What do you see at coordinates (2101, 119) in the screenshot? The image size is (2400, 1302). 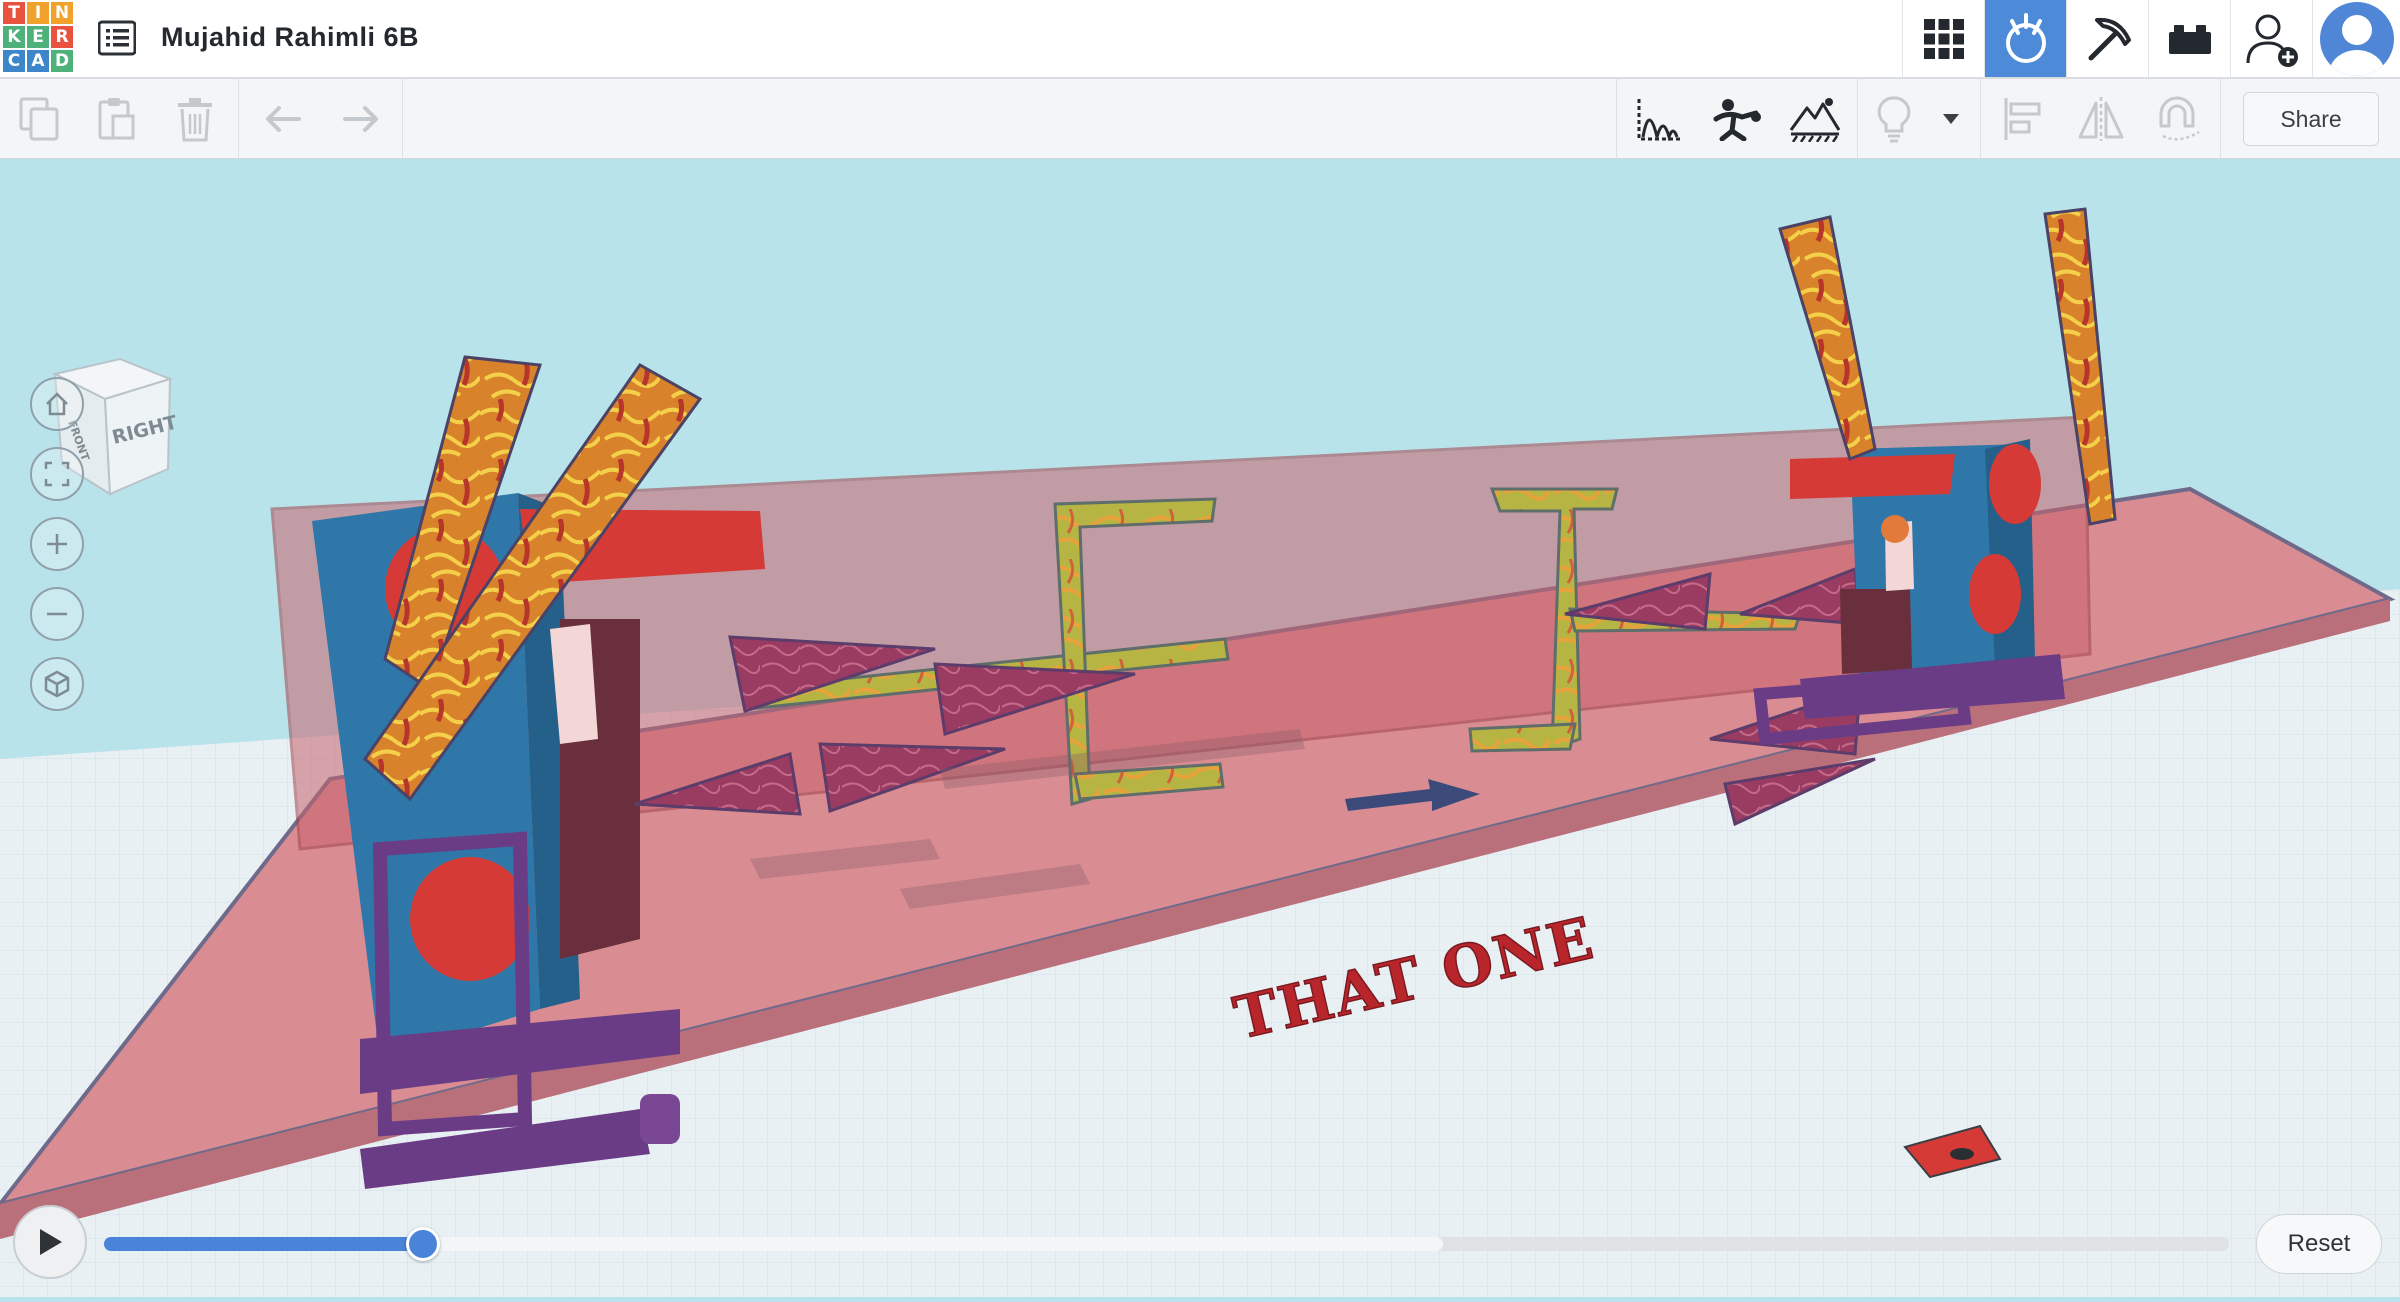 I see `mirror-icon` at bounding box center [2101, 119].